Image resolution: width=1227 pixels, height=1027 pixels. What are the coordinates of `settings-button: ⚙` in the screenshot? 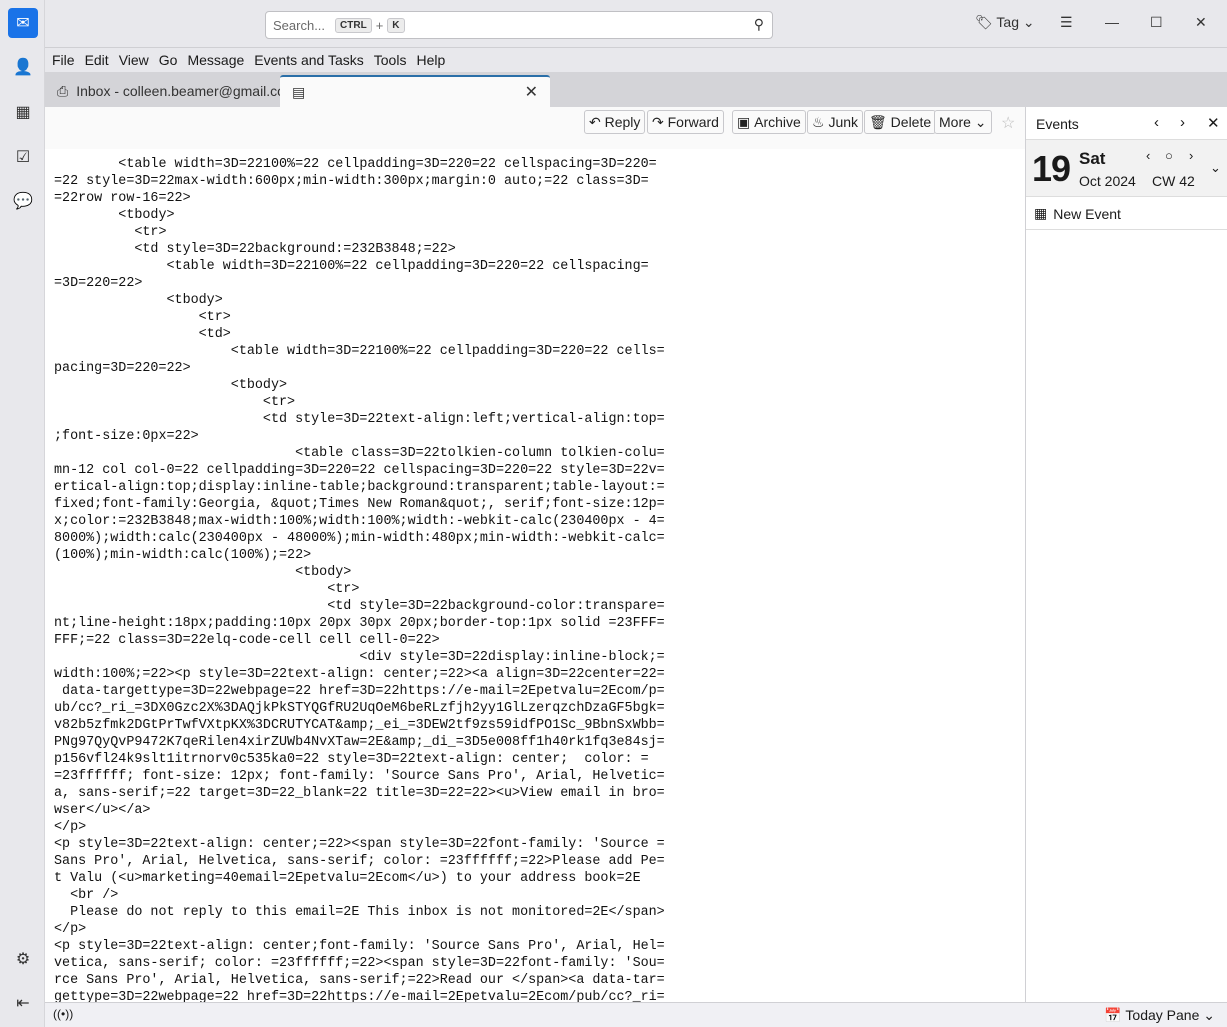 It's located at (23, 959).